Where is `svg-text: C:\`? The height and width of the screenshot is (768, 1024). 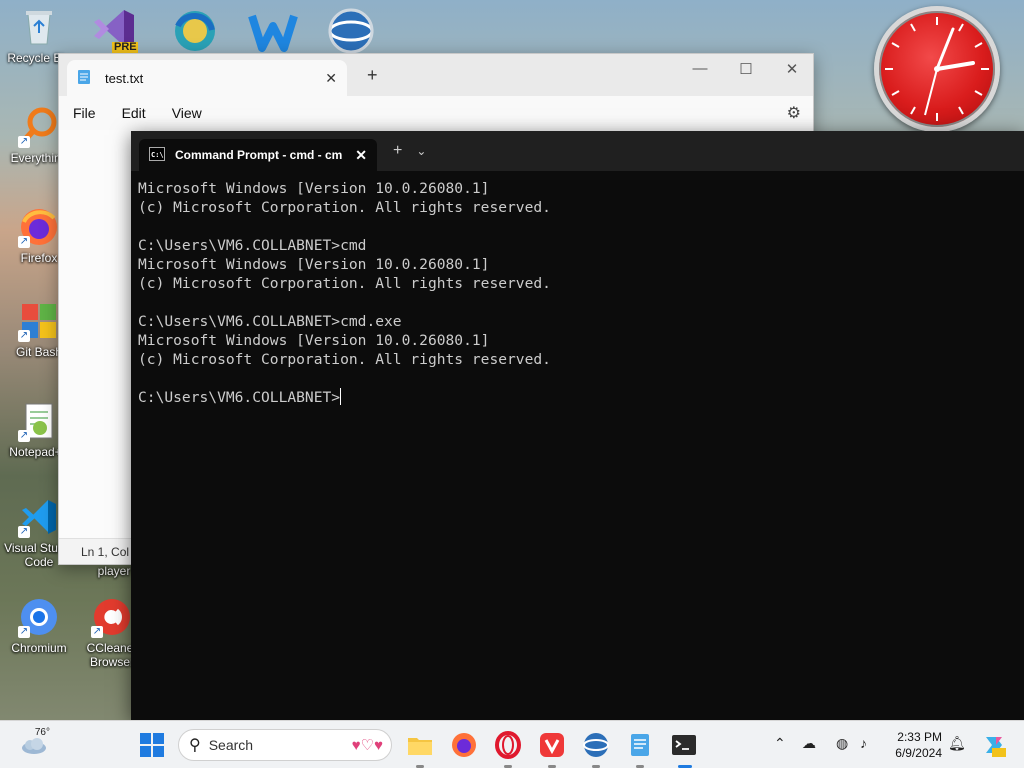 svg-text: C:\ is located at coordinates (157, 155).